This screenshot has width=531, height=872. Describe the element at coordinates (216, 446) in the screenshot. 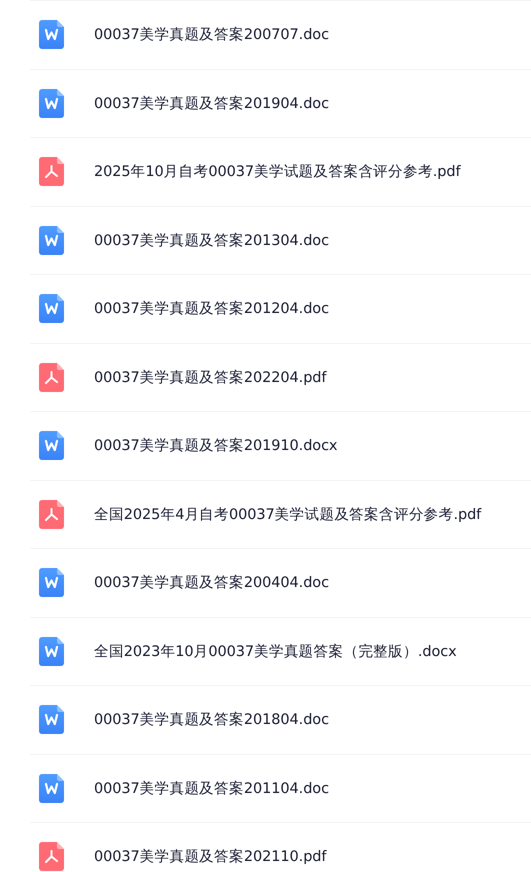

I see `file-name: 00037美学真题及答案201910.docx` at that location.